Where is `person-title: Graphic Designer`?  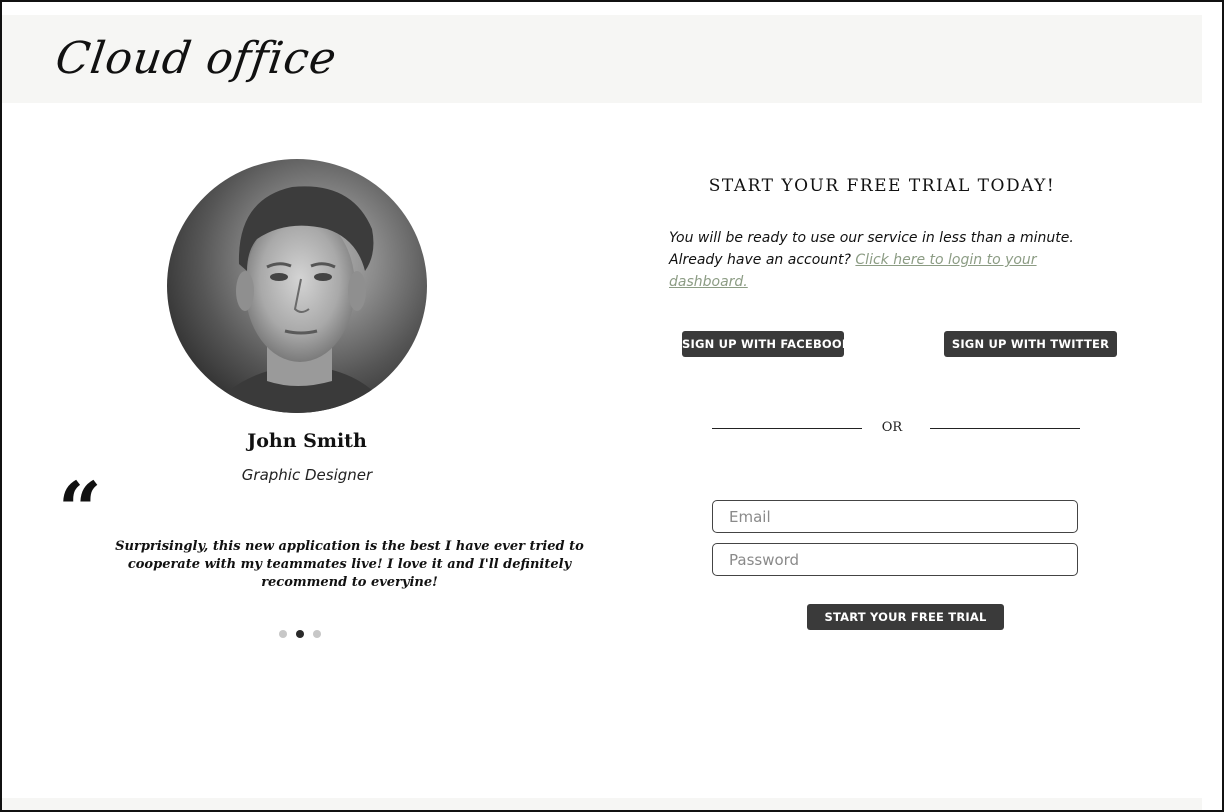 person-title: Graphic Designer is located at coordinates (307, 475).